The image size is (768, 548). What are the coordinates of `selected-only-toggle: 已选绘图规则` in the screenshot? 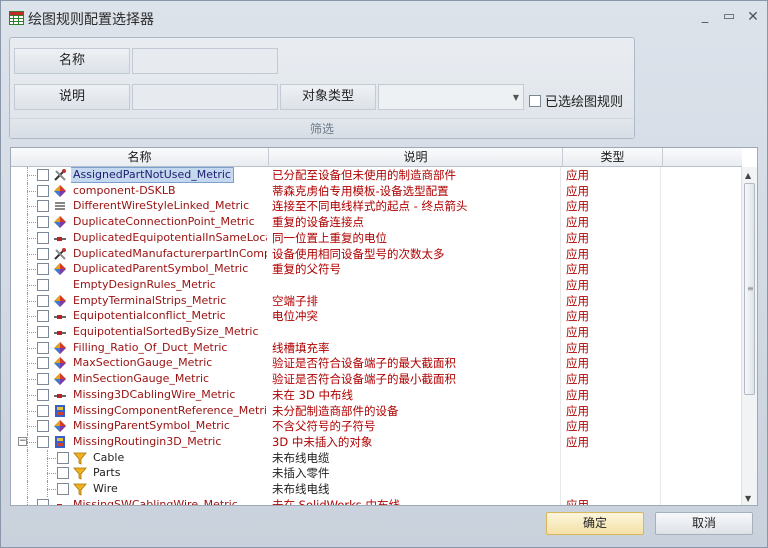 It's located at (576, 100).